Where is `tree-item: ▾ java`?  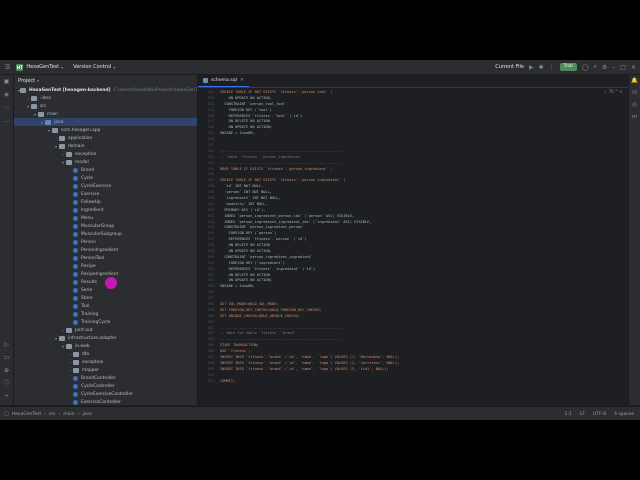
tree-item: ▾ java is located at coordinates (105, 122).